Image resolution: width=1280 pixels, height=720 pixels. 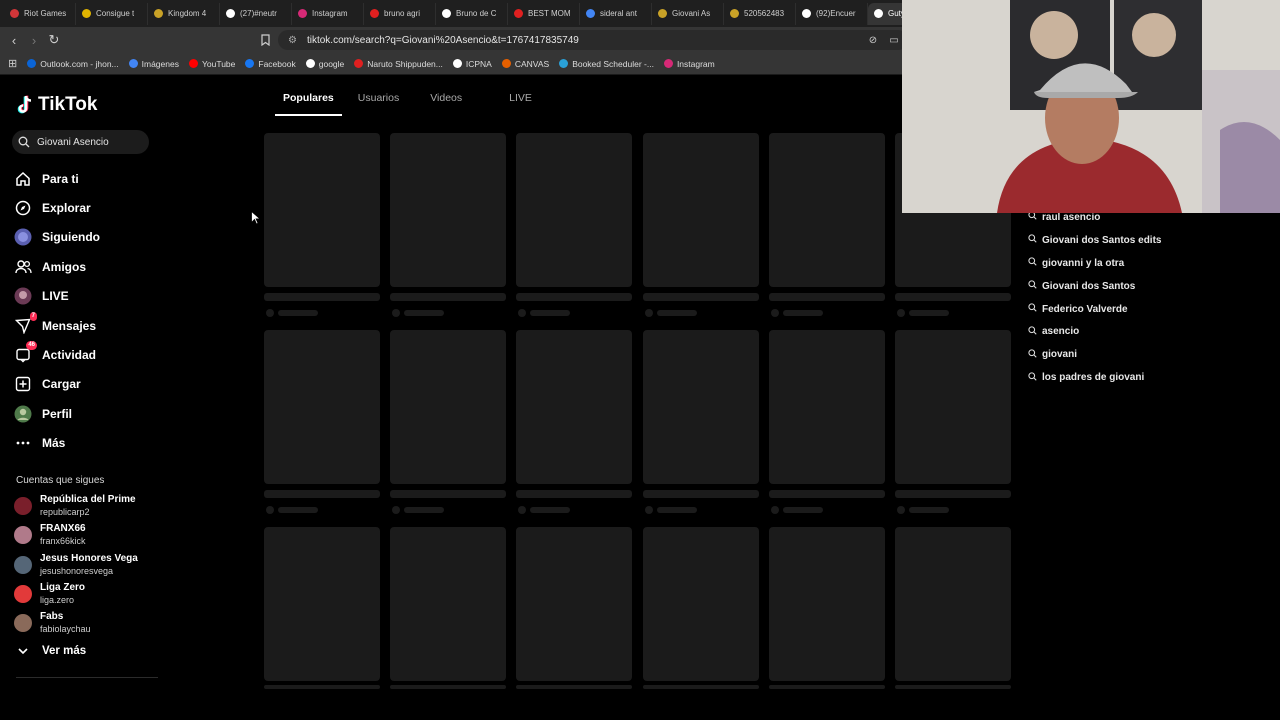 I want to click on browser-tab: (92)Encuer, so click(x=832, y=13).